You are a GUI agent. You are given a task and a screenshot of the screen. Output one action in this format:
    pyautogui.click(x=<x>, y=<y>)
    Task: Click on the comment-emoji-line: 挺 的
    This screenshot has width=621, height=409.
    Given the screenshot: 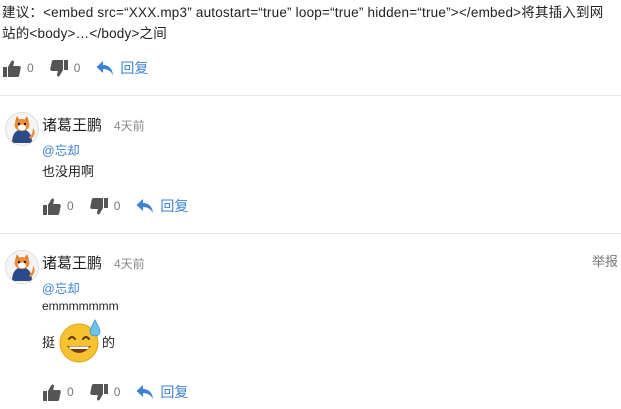 What is the action you would take?
    pyautogui.click(x=78, y=341)
    